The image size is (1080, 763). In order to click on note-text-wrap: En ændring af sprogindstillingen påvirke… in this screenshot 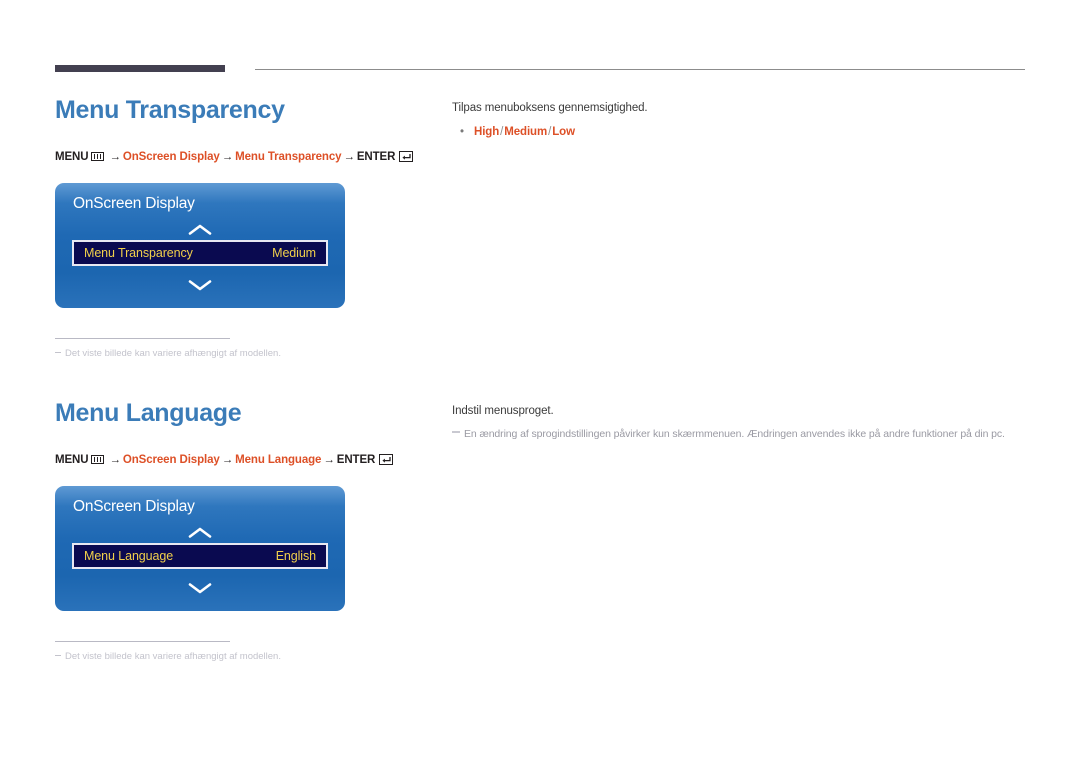, I will do `click(739, 434)`.